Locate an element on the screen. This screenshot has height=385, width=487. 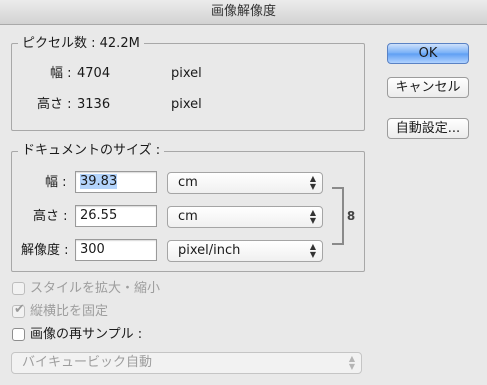
checkmark-icon: ✔ is located at coordinates (19, 309).